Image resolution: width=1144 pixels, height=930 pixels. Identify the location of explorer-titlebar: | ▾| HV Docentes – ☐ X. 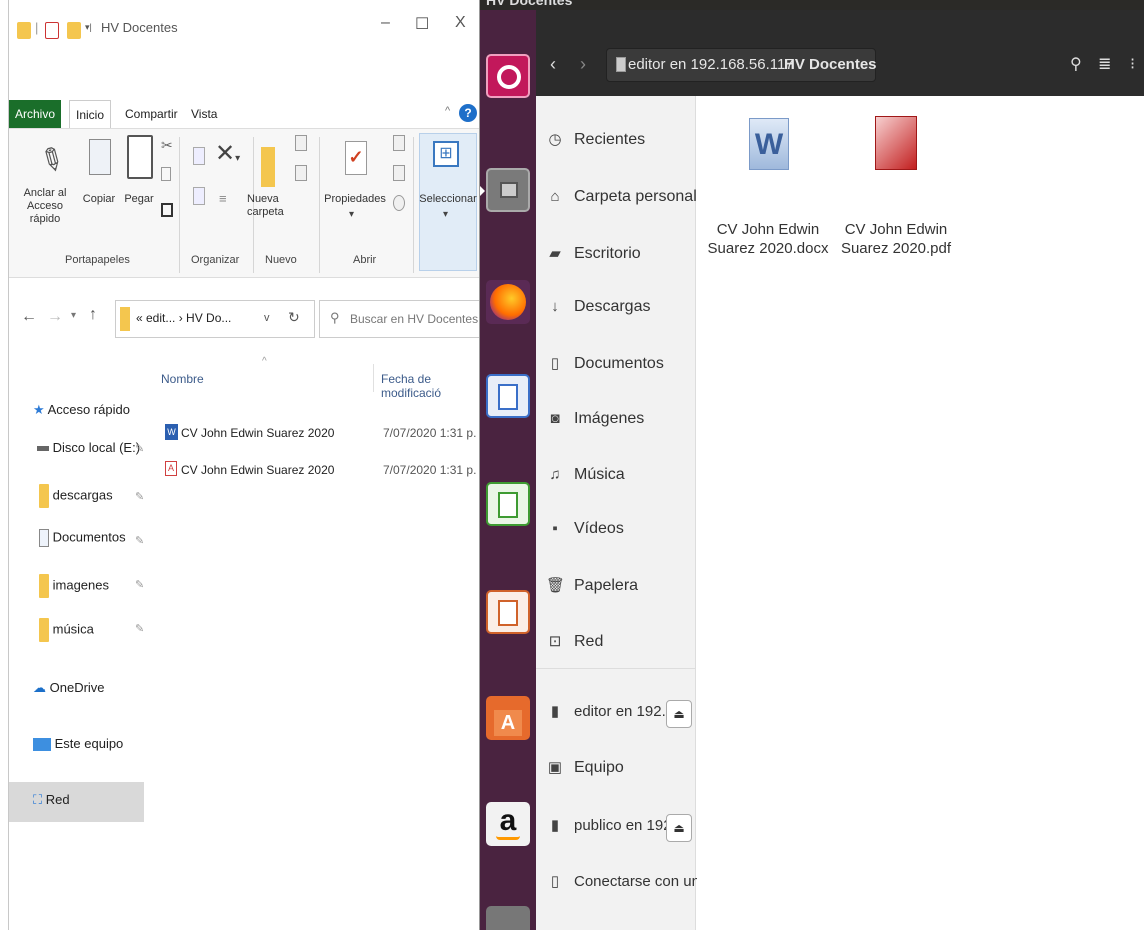
(244, 22).